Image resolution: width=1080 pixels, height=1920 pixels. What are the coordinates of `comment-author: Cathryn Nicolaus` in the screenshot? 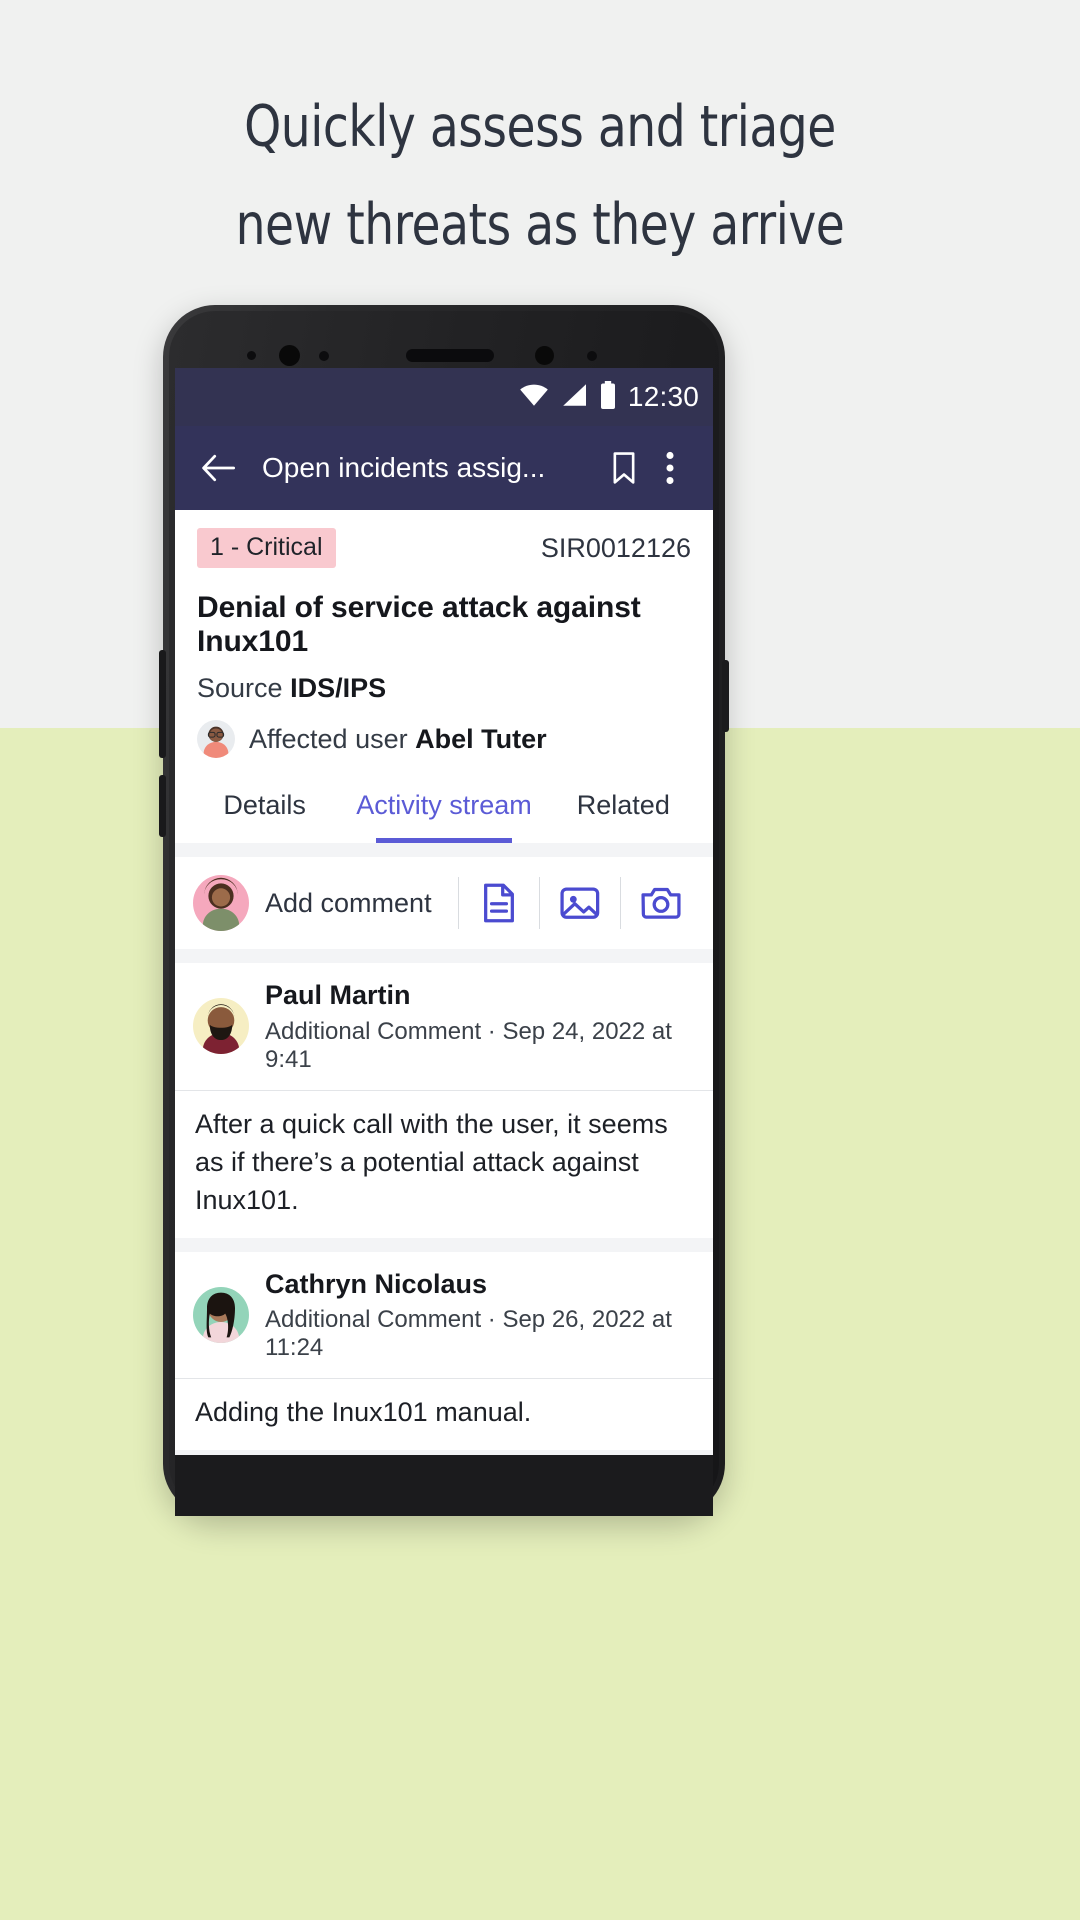 It's located at (376, 1283).